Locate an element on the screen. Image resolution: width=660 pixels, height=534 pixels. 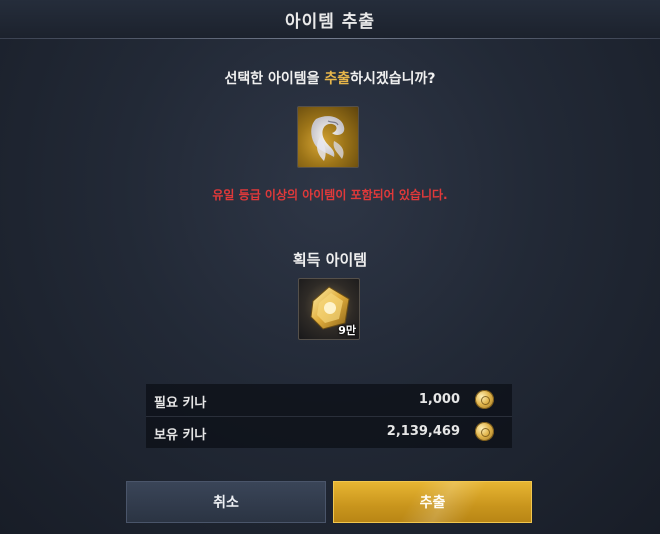
white-fox-feather-icon is located at coordinates (328, 138).